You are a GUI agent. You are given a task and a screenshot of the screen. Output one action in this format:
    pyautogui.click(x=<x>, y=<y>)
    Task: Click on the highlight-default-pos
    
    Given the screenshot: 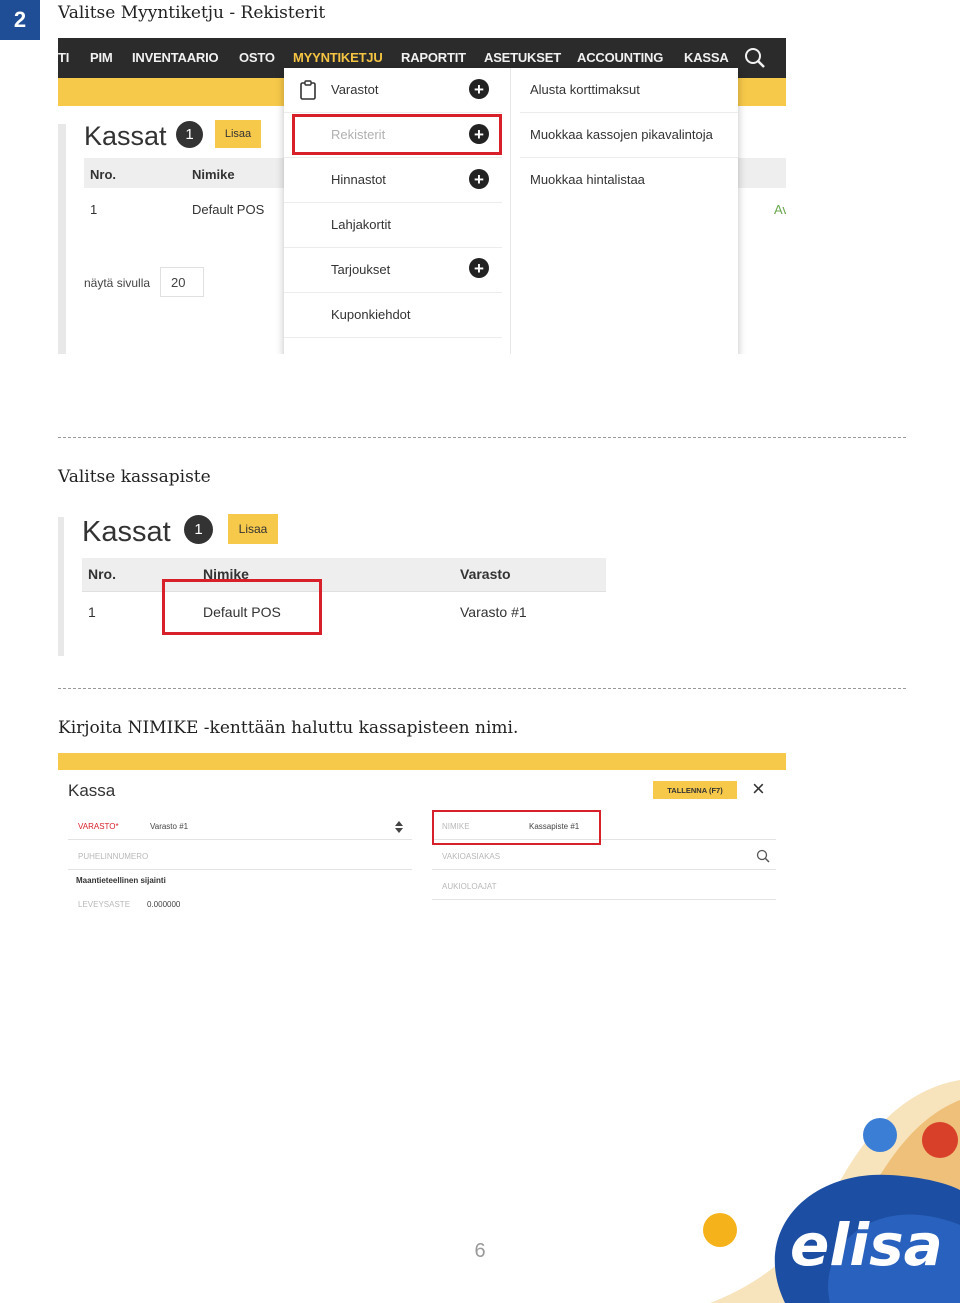 What is the action you would take?
    pyautogui.click(x=242, y=607)
    